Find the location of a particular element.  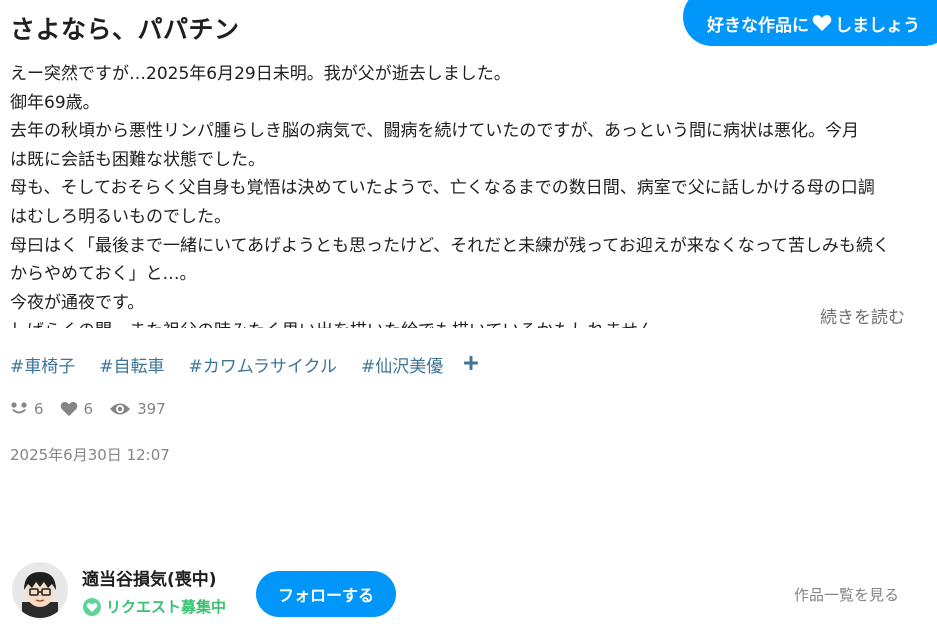

view-works-link: 作品一覧を見る is located at coordinates (846, 594).